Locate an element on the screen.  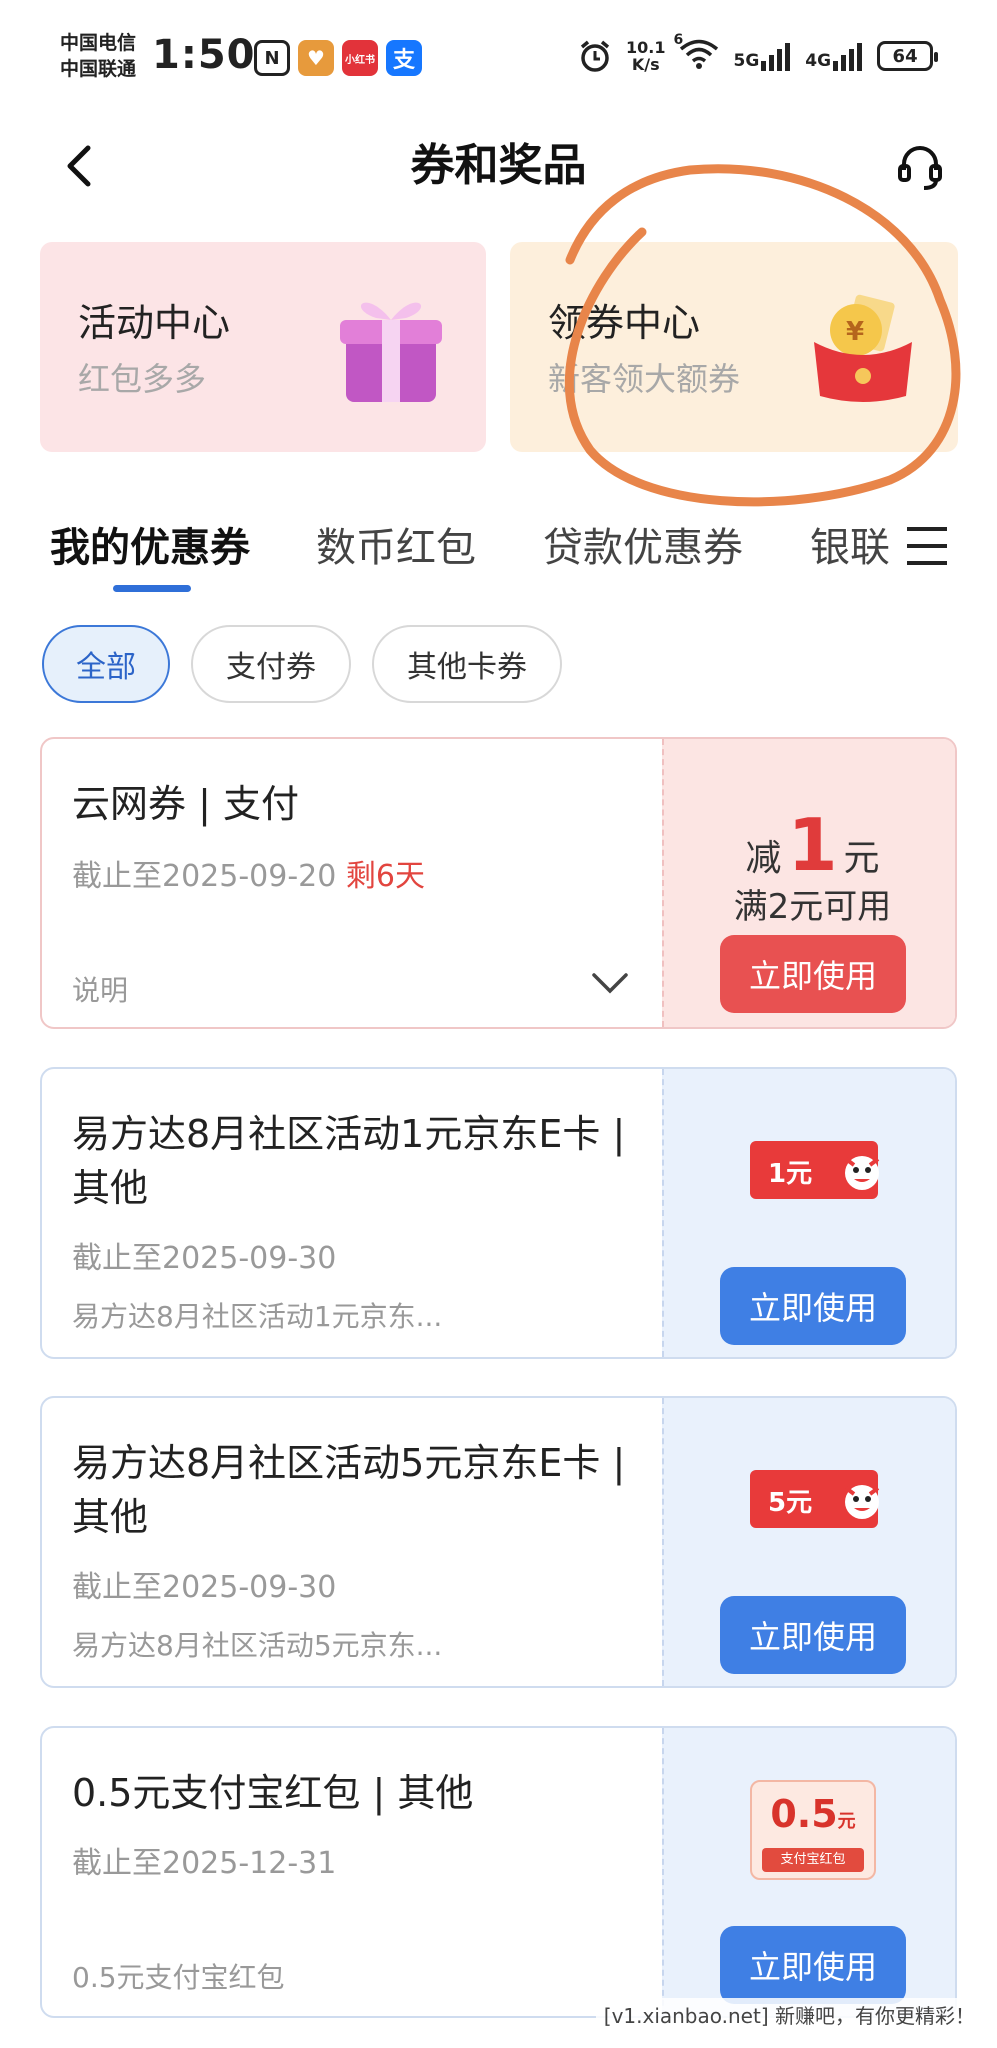
coupon-center-card: 领券中心 新客领大额券 ¥ is located at coordinates (734, 347).